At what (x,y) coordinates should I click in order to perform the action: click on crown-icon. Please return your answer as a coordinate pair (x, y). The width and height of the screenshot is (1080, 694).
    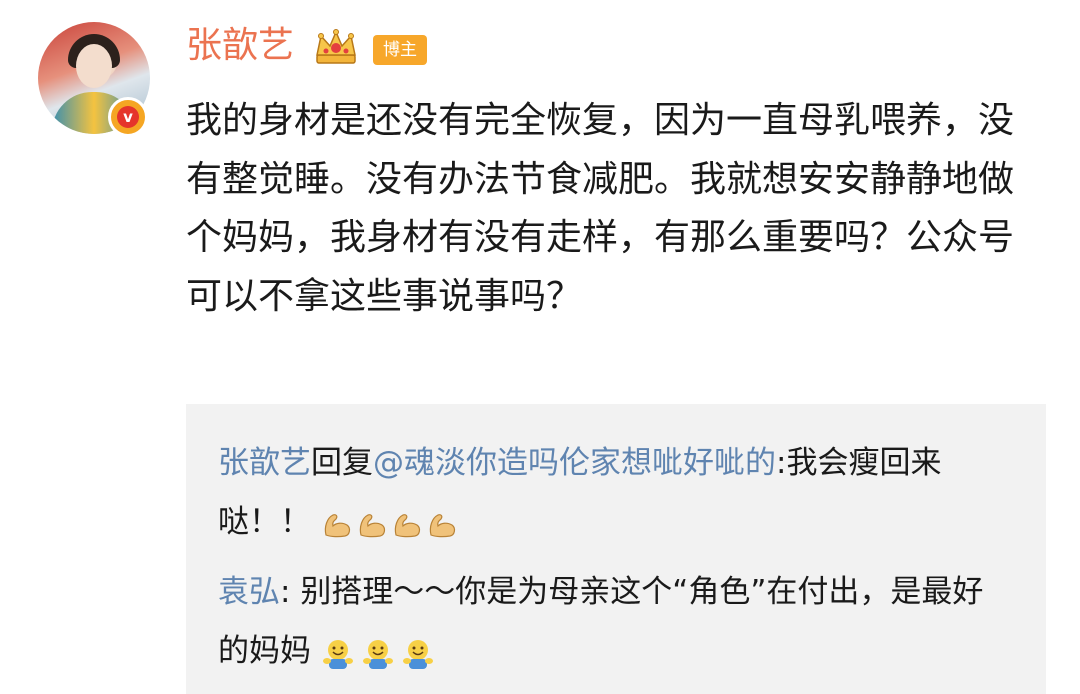
    Looking at the image, I should click on (336, 46).